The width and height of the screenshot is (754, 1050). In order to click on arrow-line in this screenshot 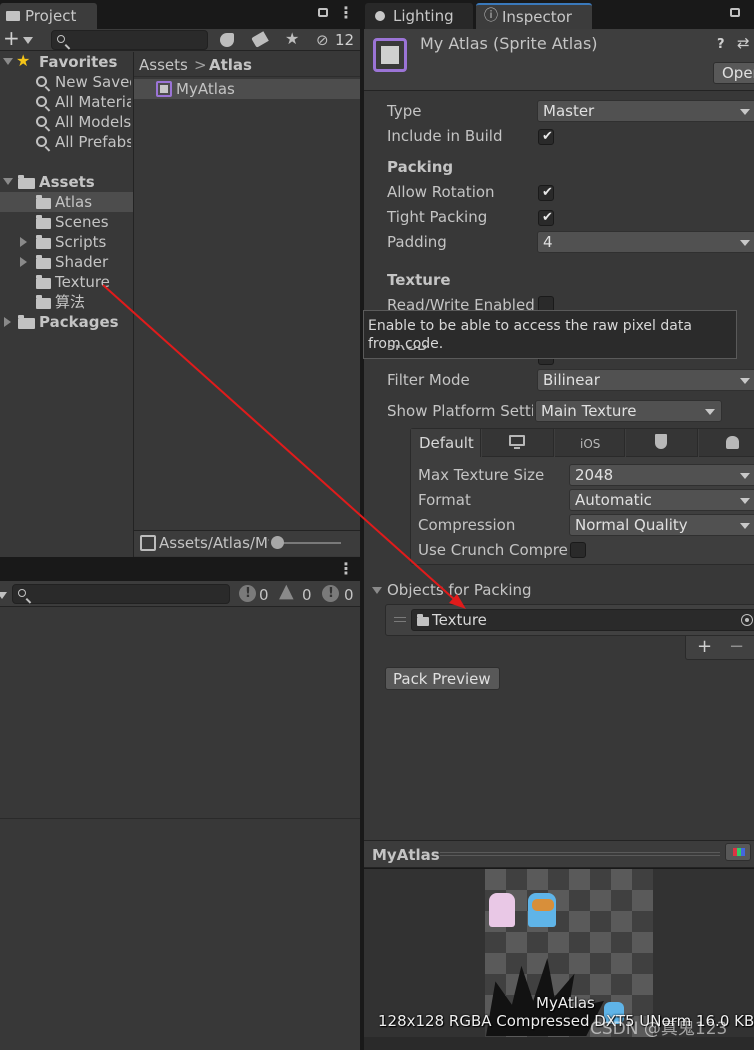, I will do `click(279, 442)`.